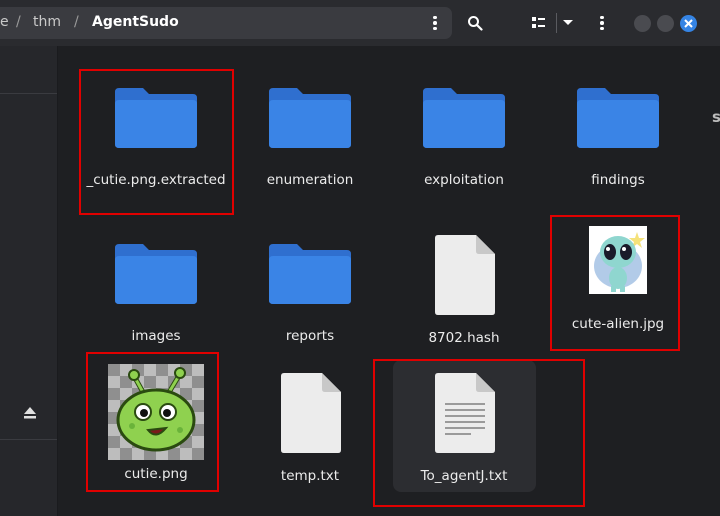 The width and height of the screenshot is (720, 516). I want to click on file-name: findings, so click(618, 180).